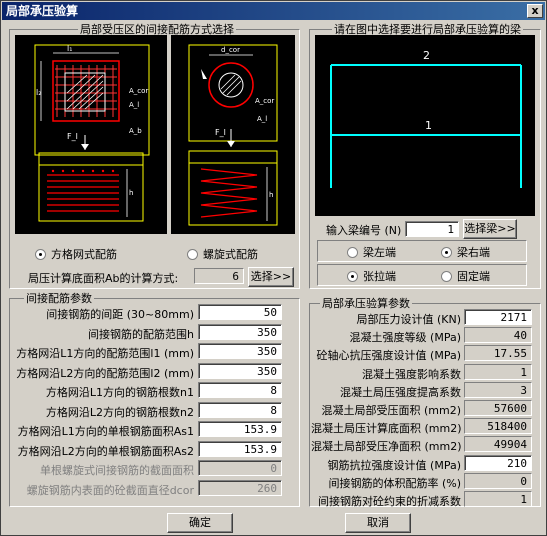 Image resolution: width=547 pixels, height=536 pixels. What do you see at coordinates (240, 312) in the screenshot?
I see `indirect-row-input: 50` at bounding box center [240, 312].